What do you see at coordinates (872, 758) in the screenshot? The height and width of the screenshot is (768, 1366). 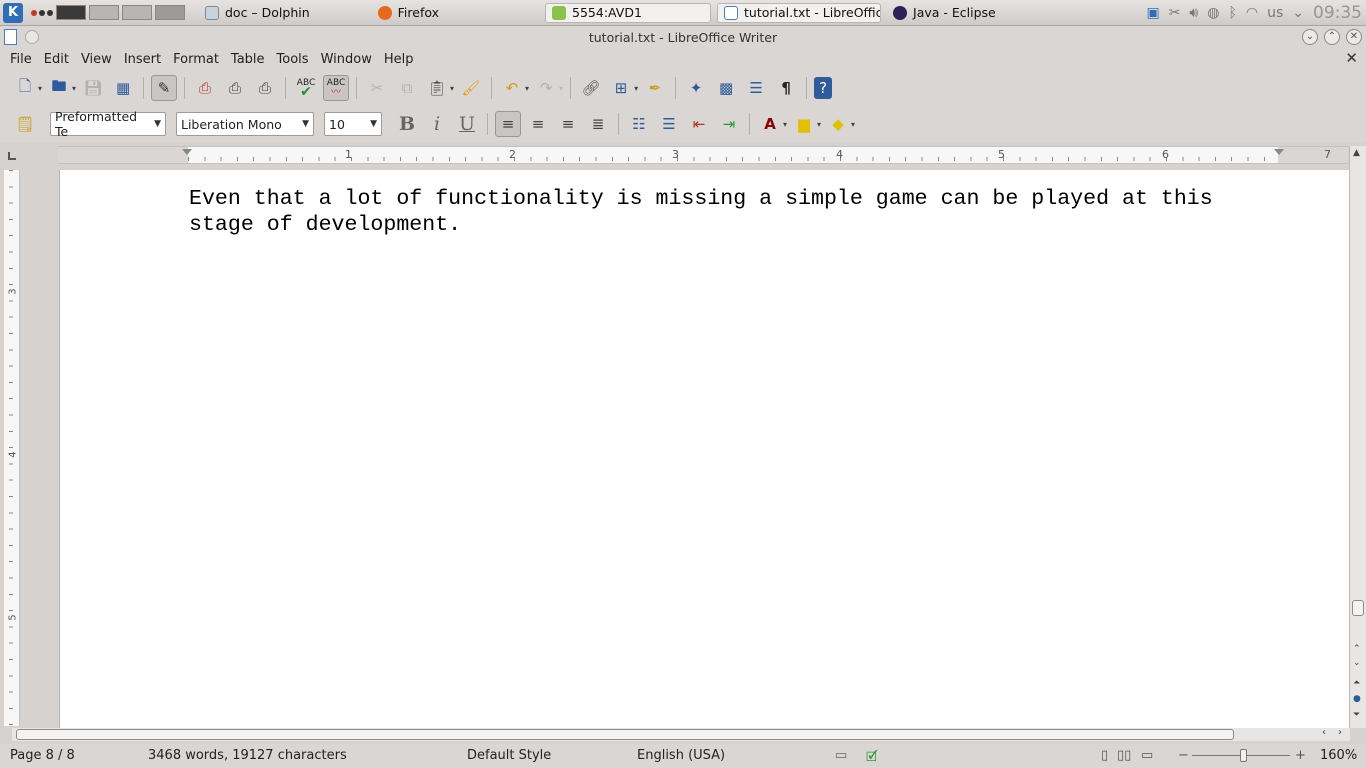 I see `document-modified-icon: 🗹︎` at bounding box center [872, 758].